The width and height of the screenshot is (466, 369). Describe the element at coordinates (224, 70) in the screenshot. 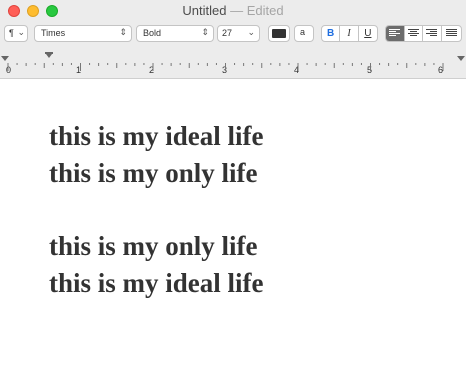

I see `ruler-number: 3` at that location.